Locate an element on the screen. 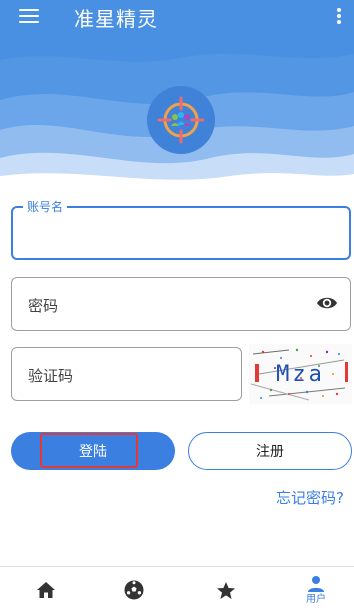  register-button: 注册 is located at coordinates (270, 451).